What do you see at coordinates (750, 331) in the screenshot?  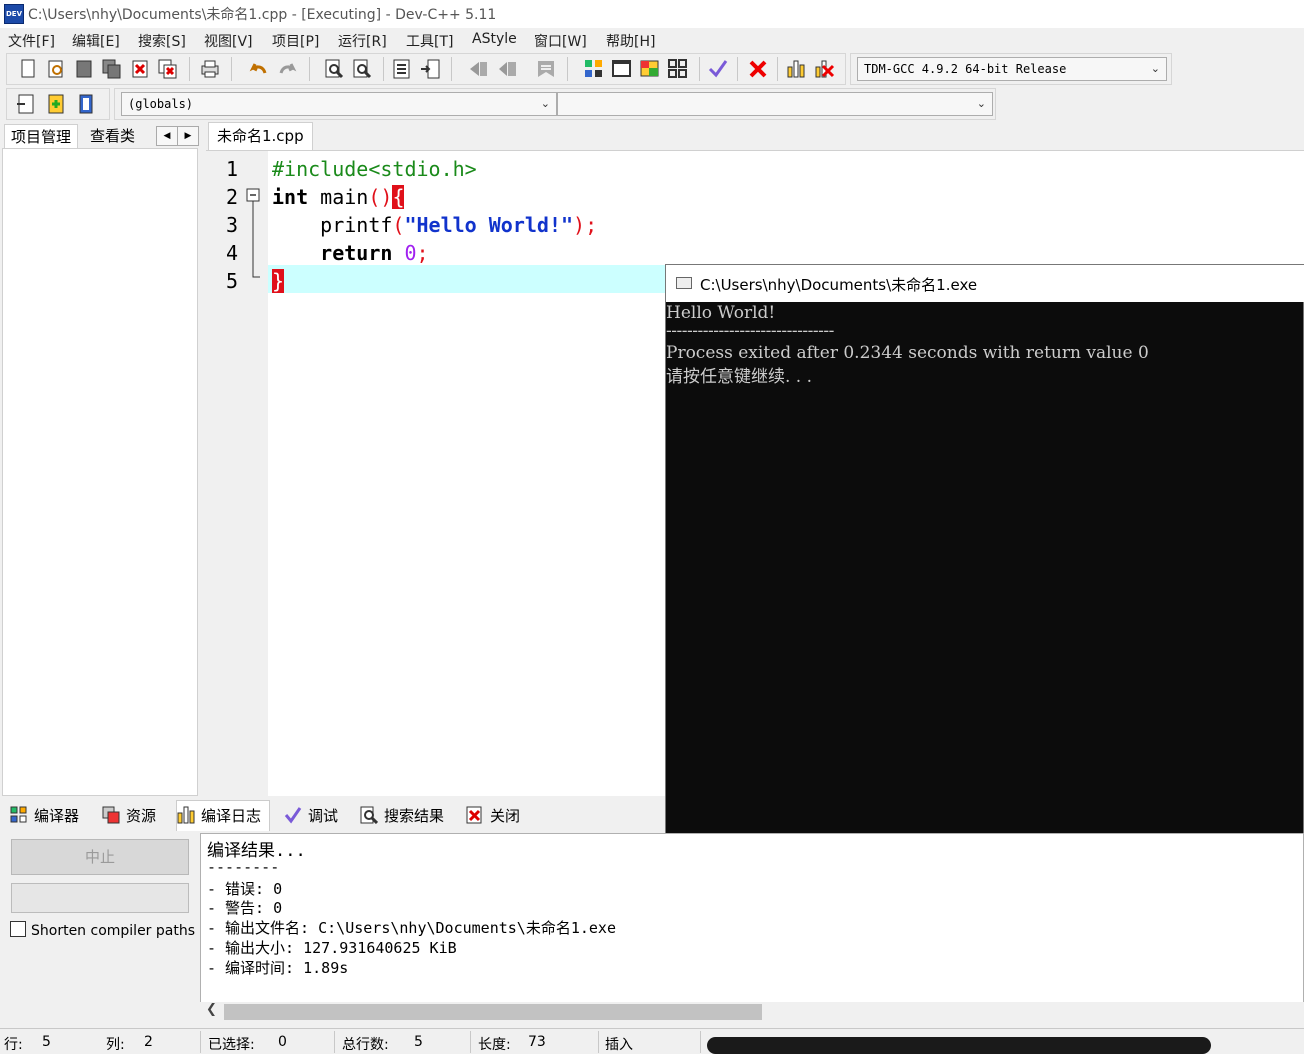 I see `console-line: --------------------------------` at bounding box center [750, 331].